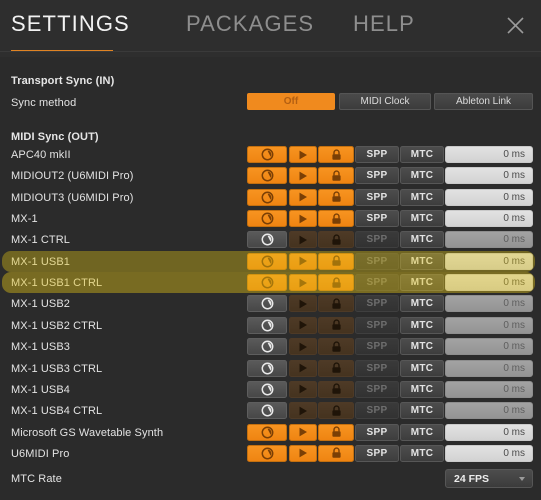 This screenshot has height=500, width=541. Describe the element at coordinates (291, 101) in the screenshot. I see `sync-option-off: Off` at that location.